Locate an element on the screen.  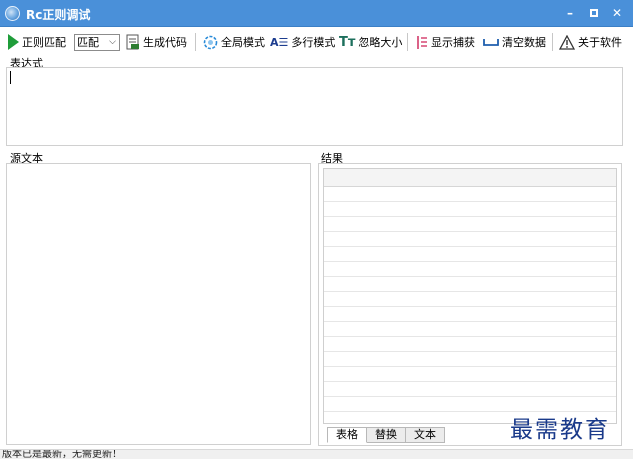
document-code-icon is located at coordinates (132, 42).